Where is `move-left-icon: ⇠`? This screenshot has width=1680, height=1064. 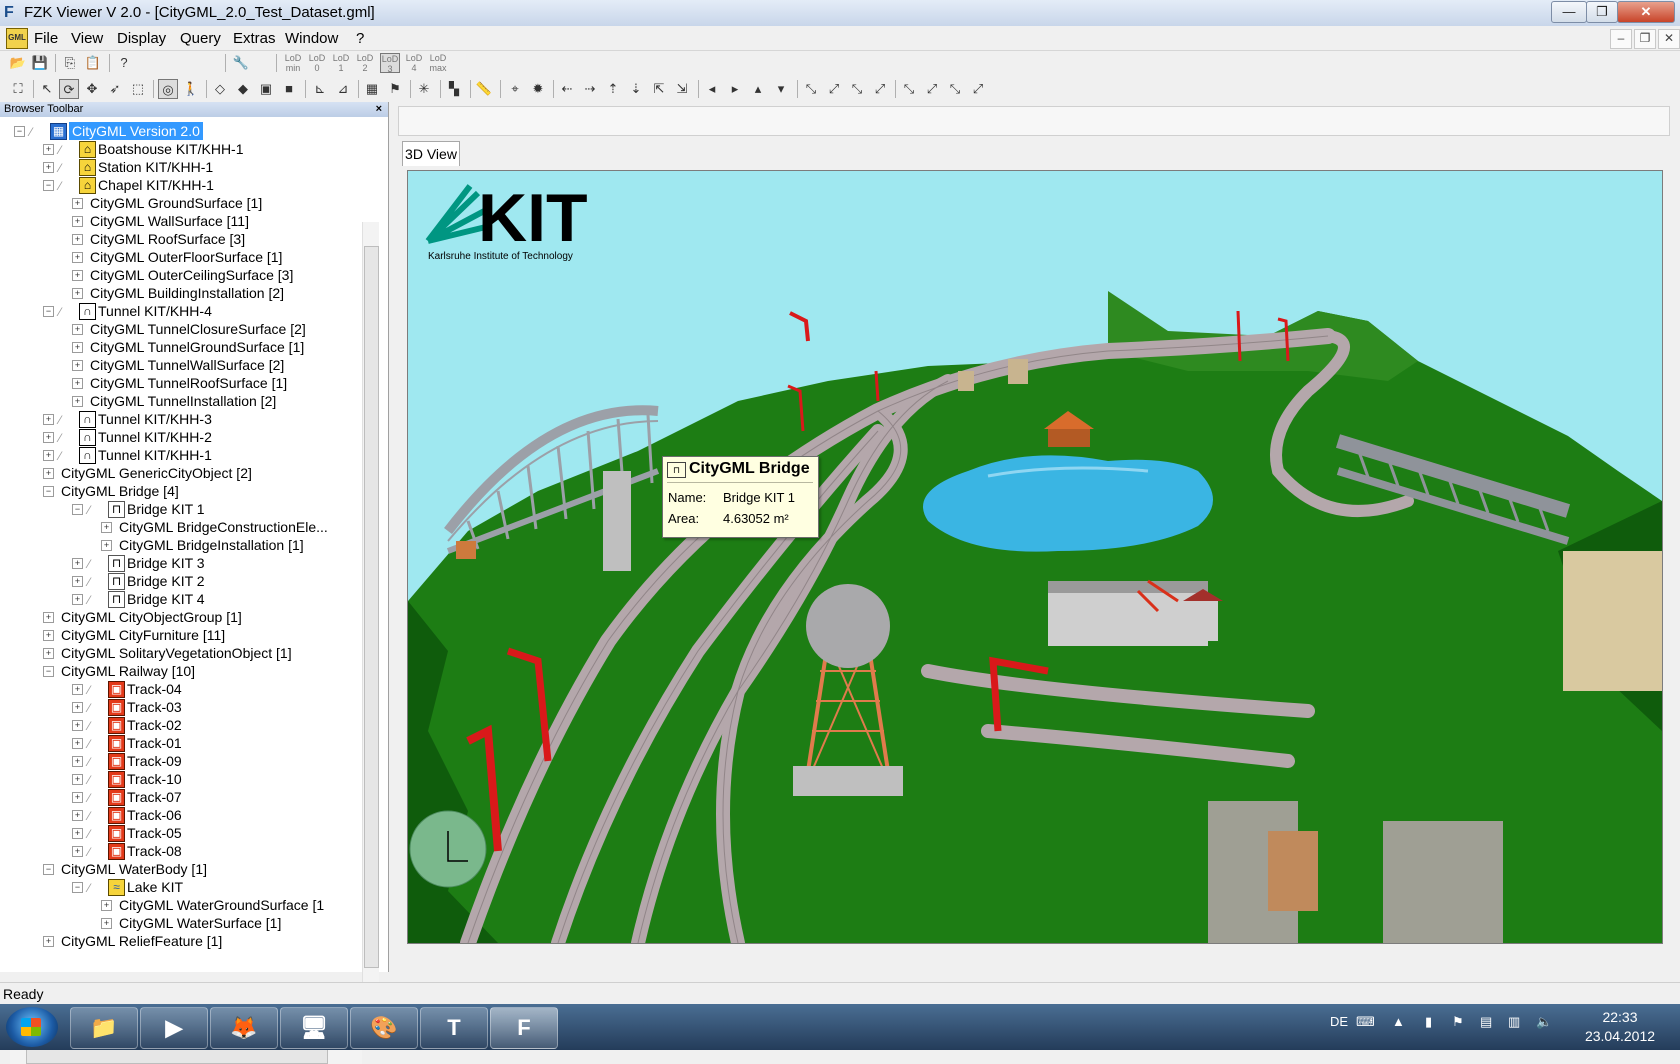
move-left-icon: ⇠ is located at coordinates (567, 89).